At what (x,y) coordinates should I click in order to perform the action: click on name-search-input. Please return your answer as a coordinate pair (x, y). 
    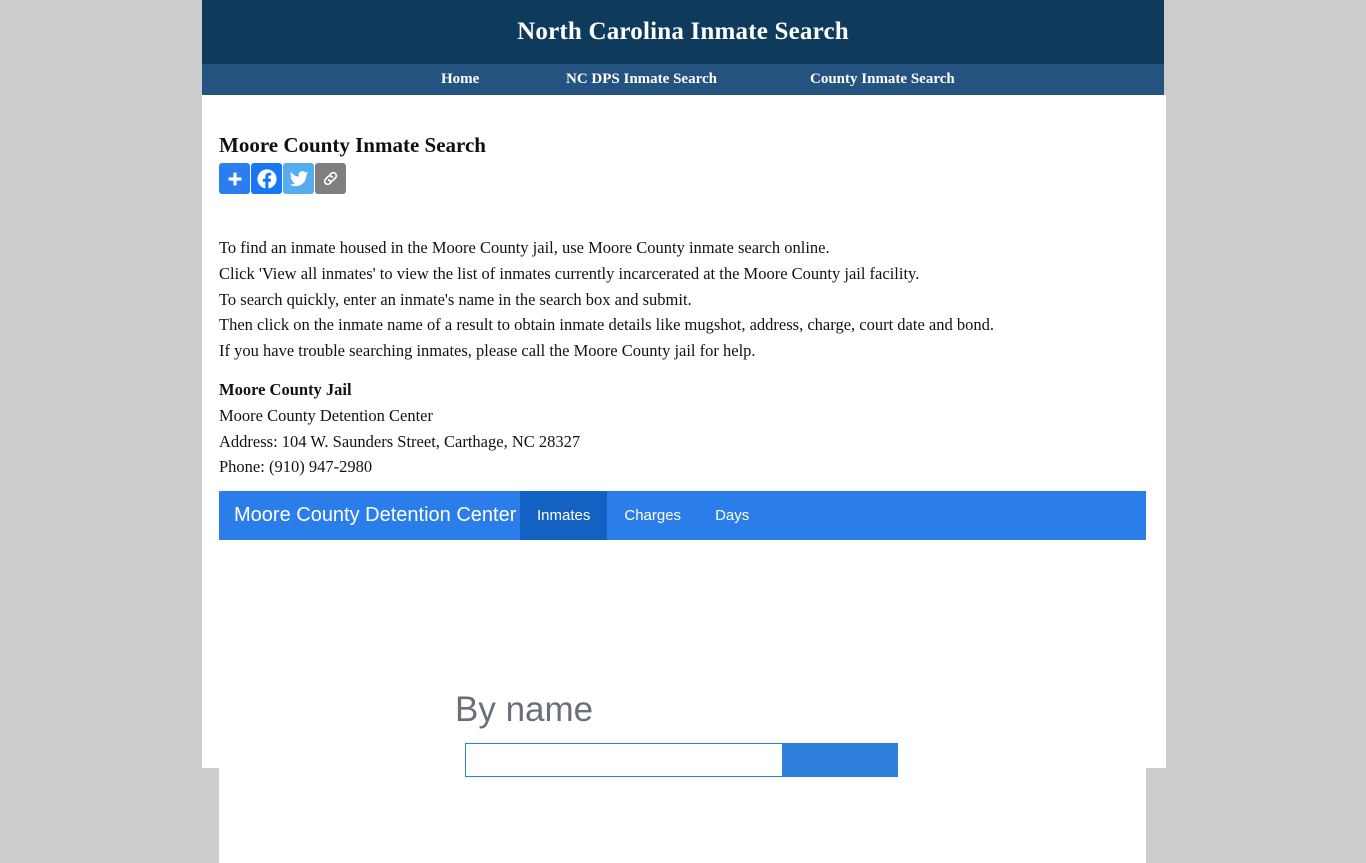
    Looking at the image, I should click on (623, 760).